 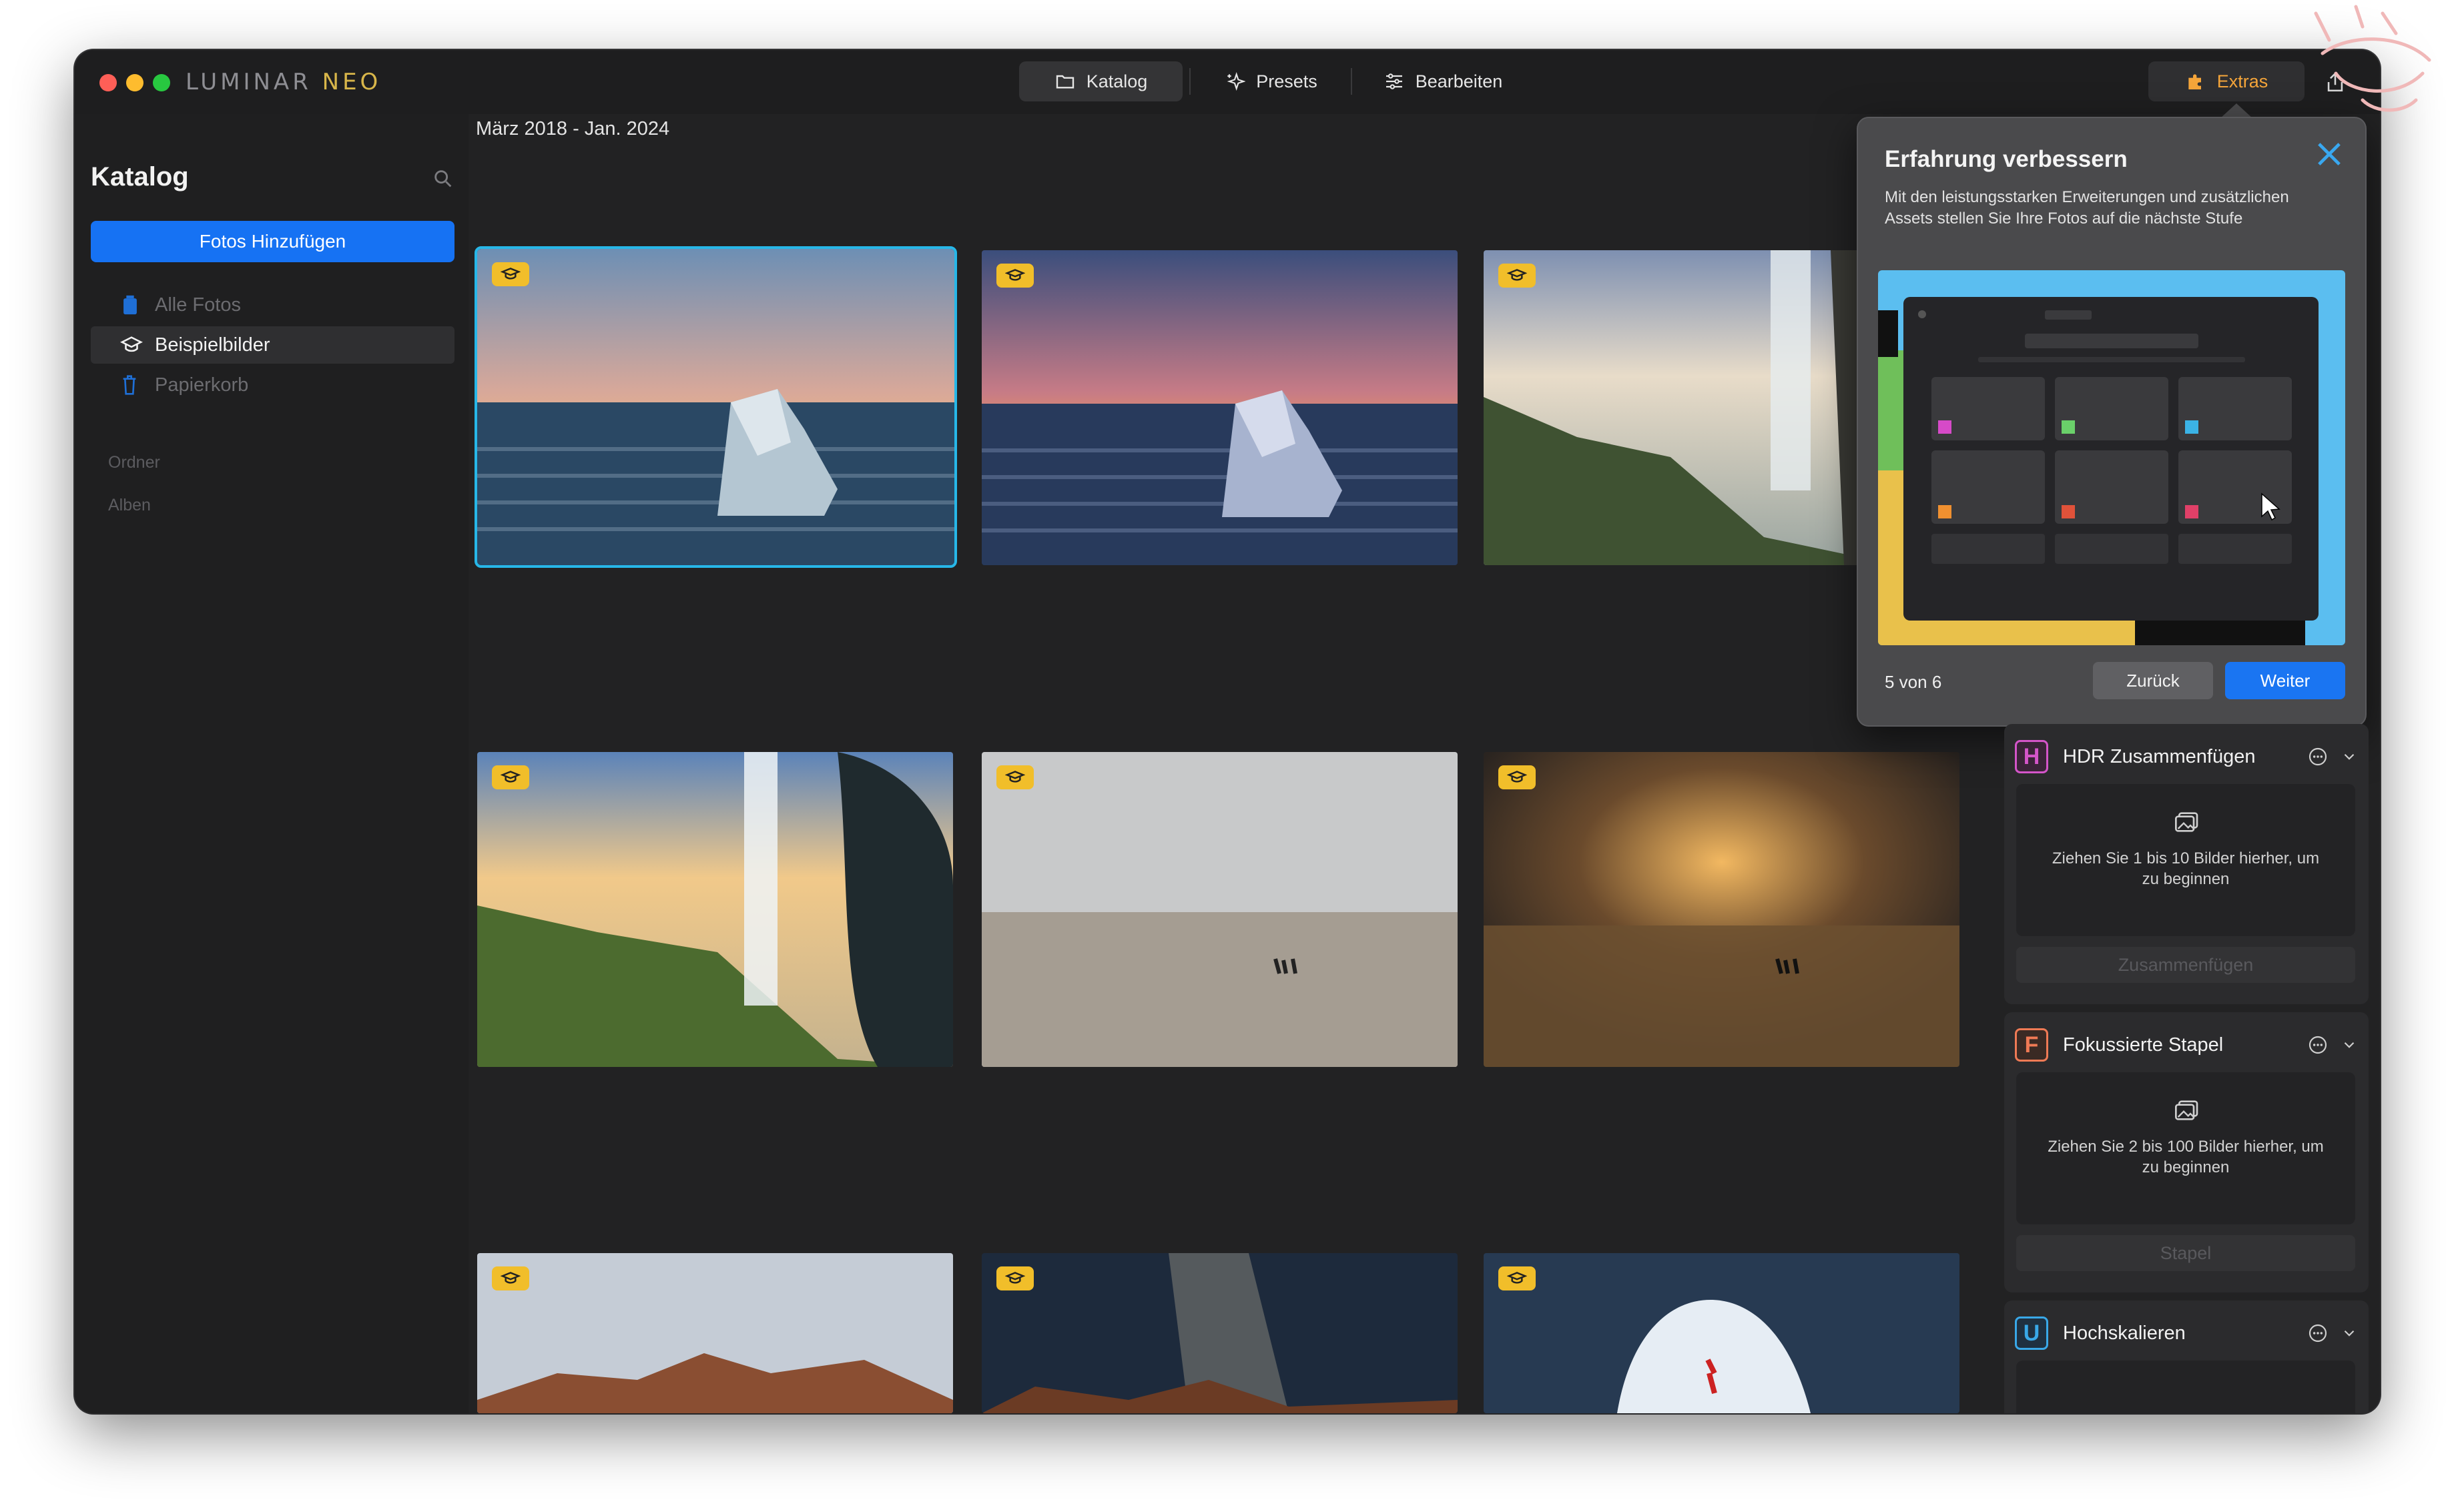 I want to click on extension-card-upscale: U Hochskalieren, so click(x=2186, y=1356).